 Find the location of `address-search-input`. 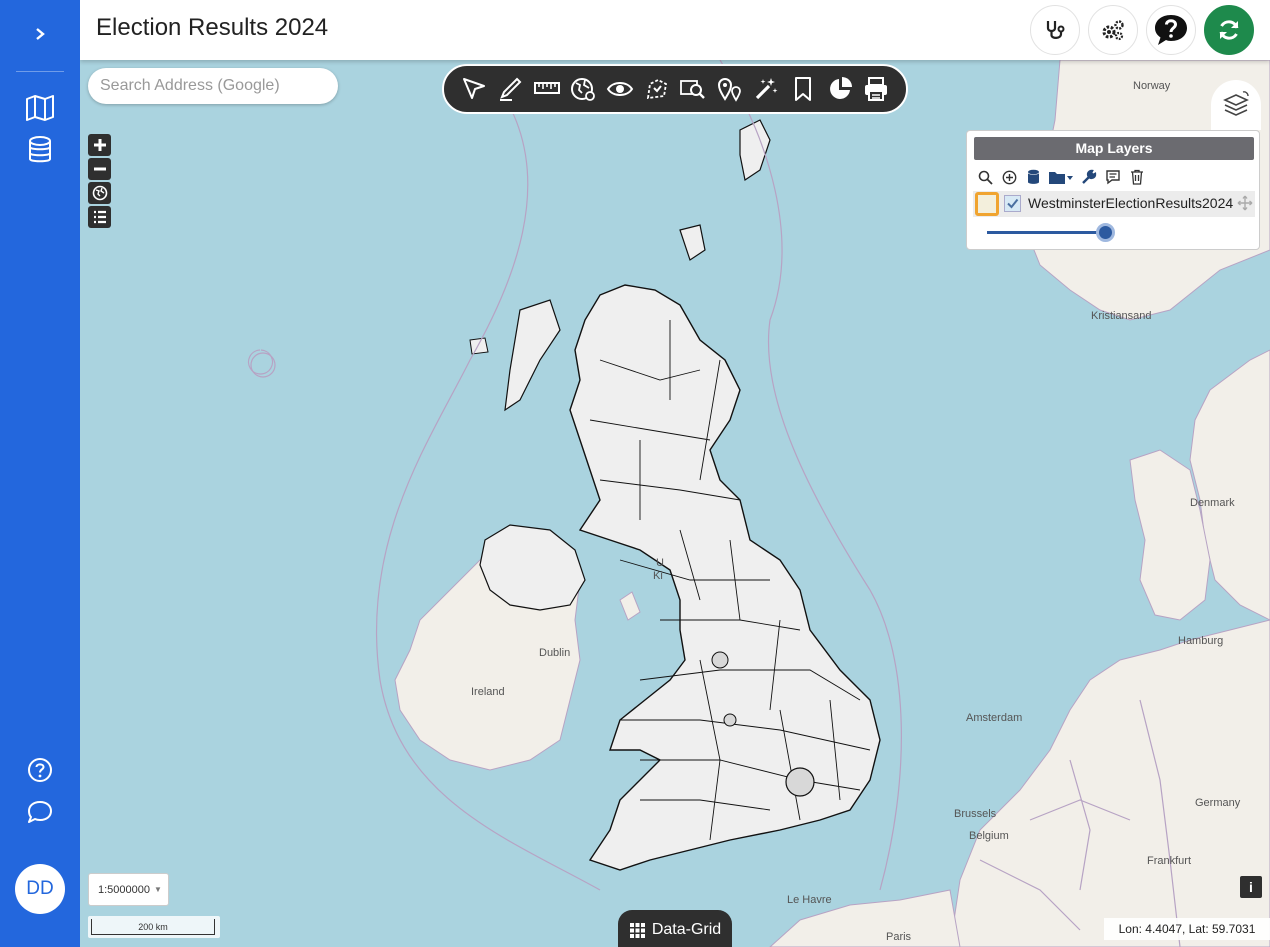

address-search-input is located at coordinates (213, 86).